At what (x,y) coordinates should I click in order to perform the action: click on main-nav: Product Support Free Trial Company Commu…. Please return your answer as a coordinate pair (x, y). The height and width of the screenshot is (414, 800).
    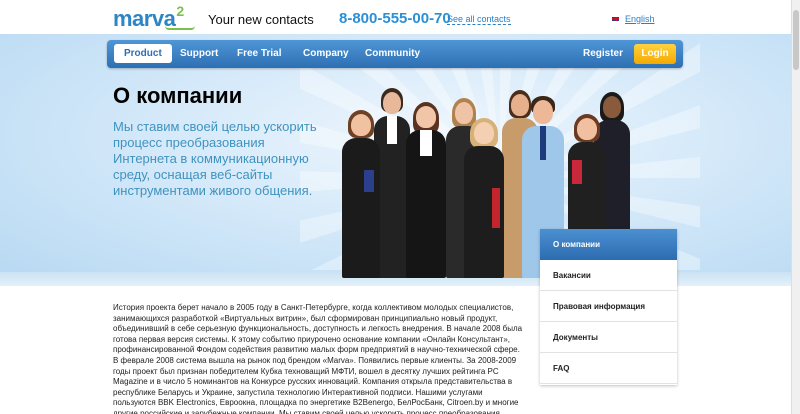
    Looking at the image, I should click on (395, 54).